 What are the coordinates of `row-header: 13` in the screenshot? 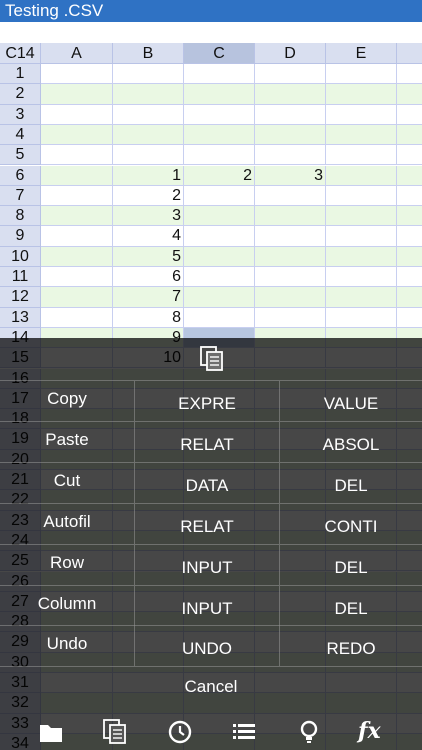 It's located at (20, 317).